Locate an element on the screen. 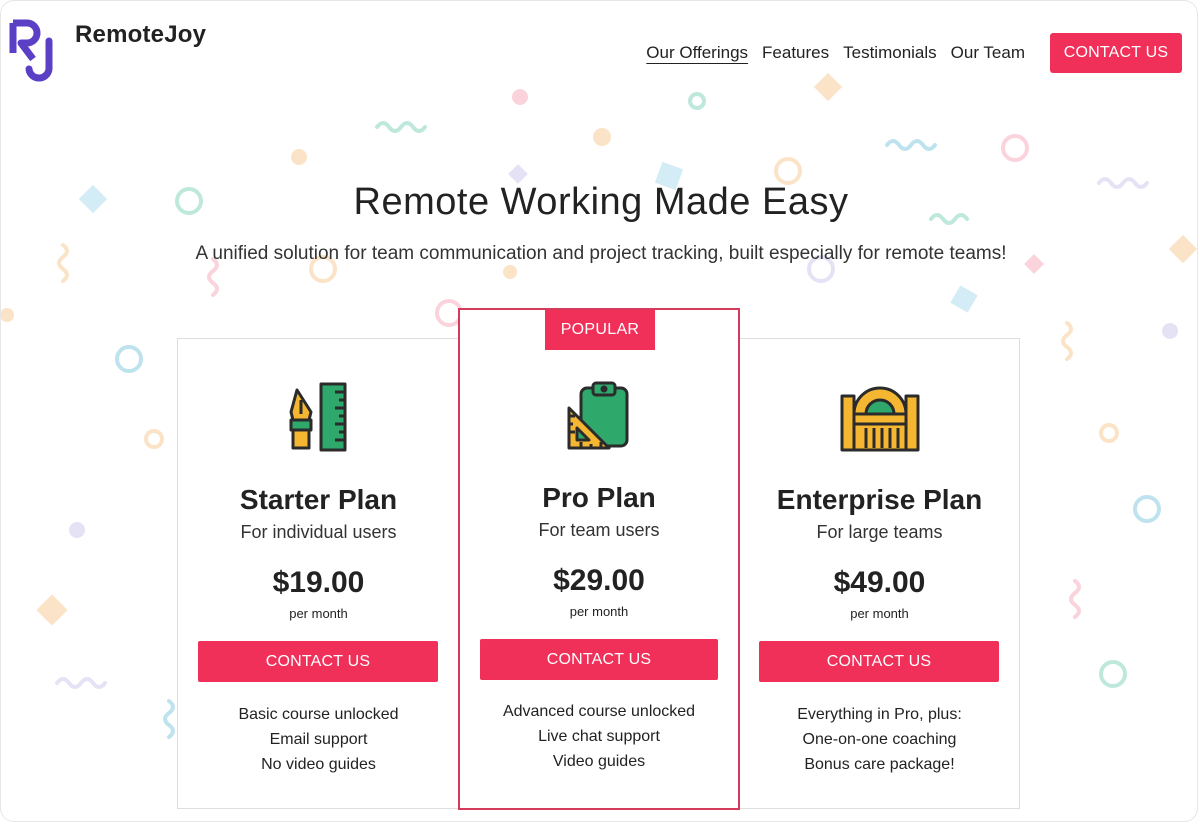  nav-testimonials: Testimonials is located at coordinates (890, 53).